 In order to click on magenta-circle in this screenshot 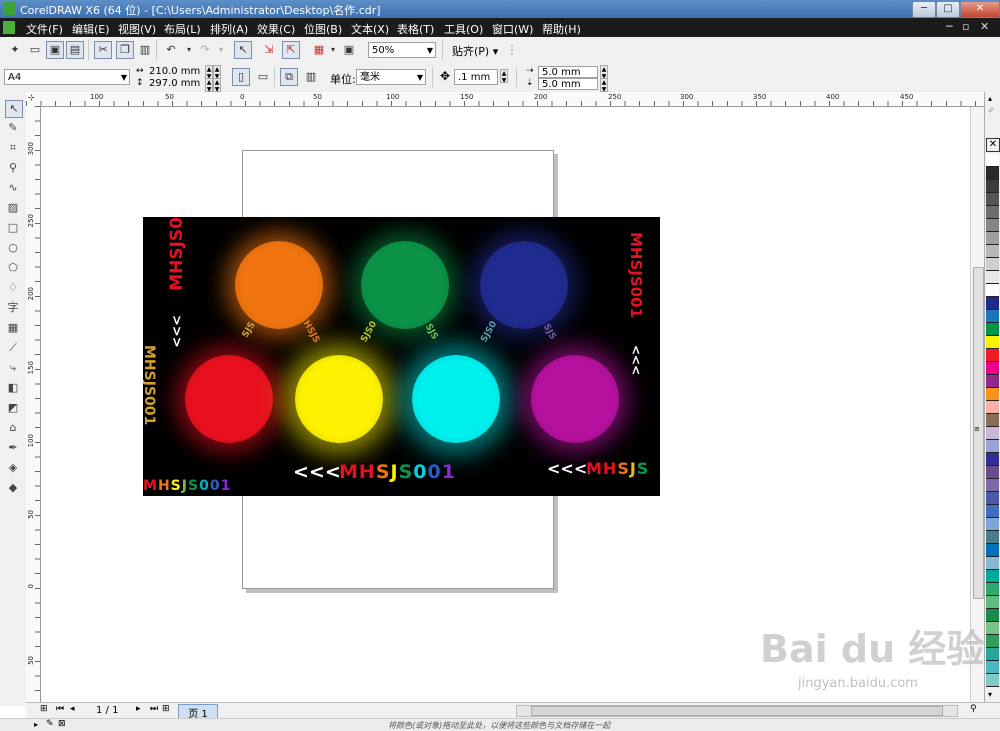, I will do `click(575, 399)`.